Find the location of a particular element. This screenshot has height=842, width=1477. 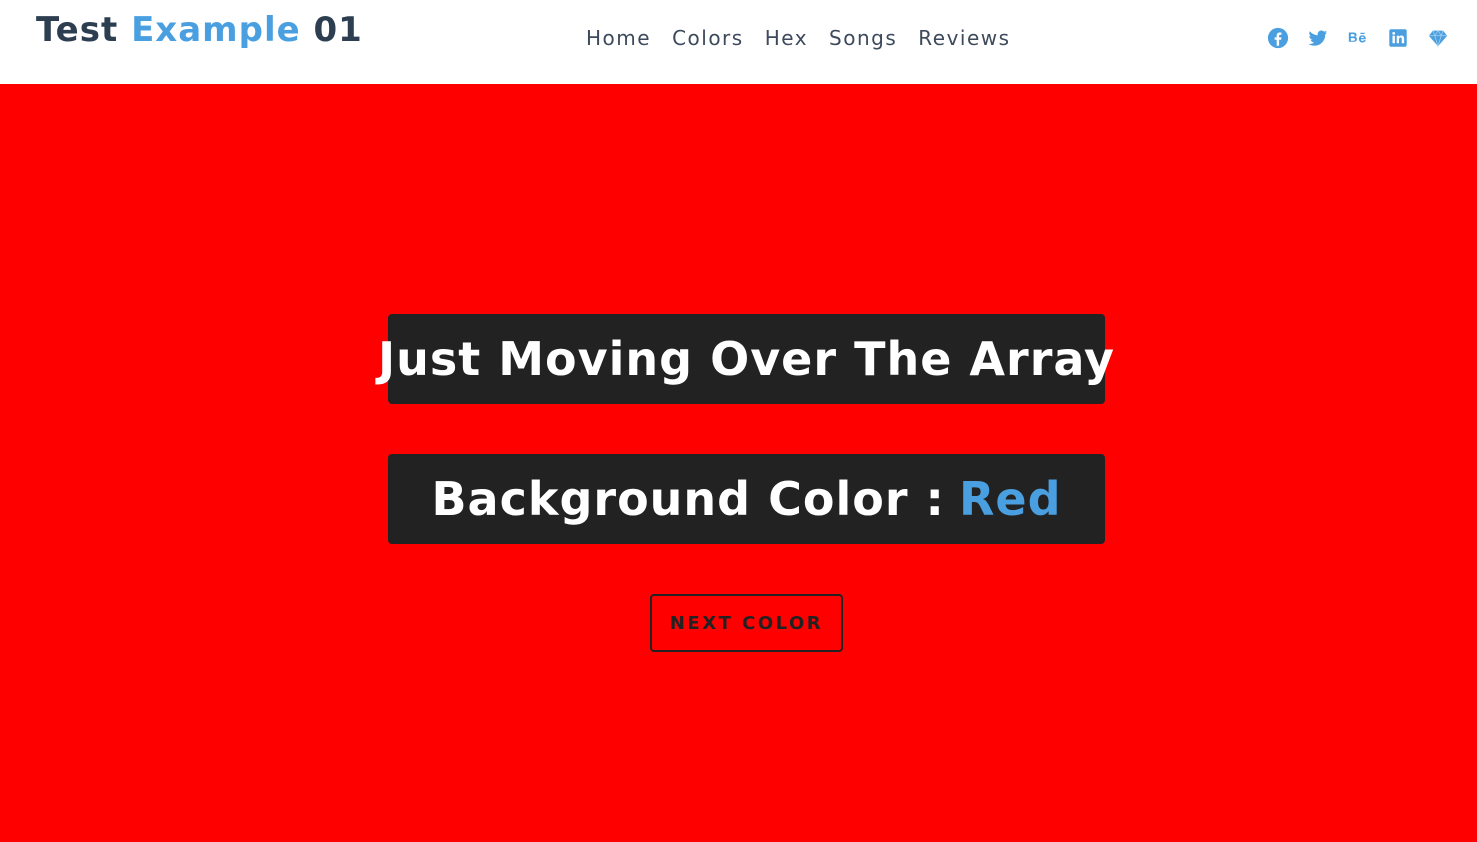

social-links is located at coordinates (1358, 38).